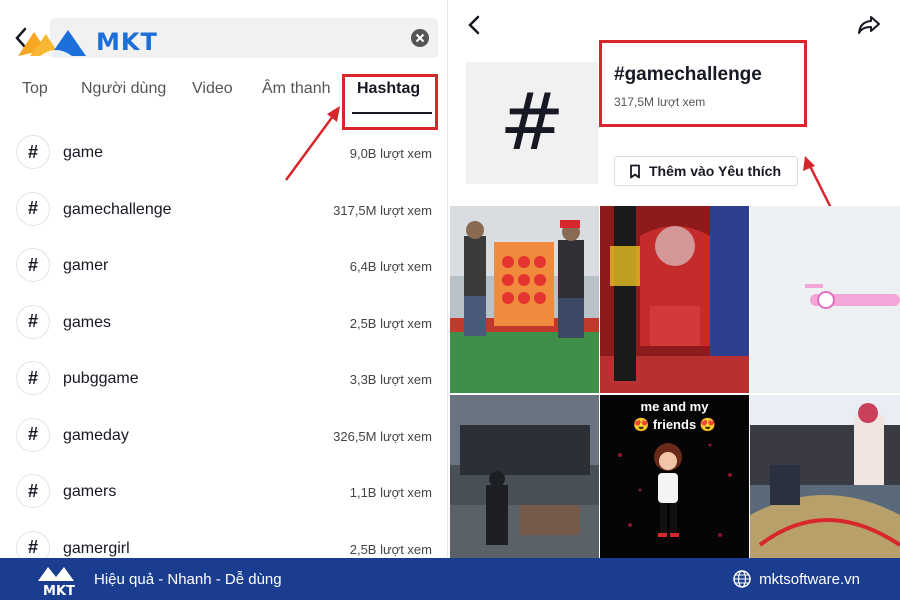 Image resolution: width=900 pixels, height=600 pixels. Describe the element at coordinates (674, 476) in the screenshot. I see `video-thumbnail: me and my 😍 friends 😍` at that location.